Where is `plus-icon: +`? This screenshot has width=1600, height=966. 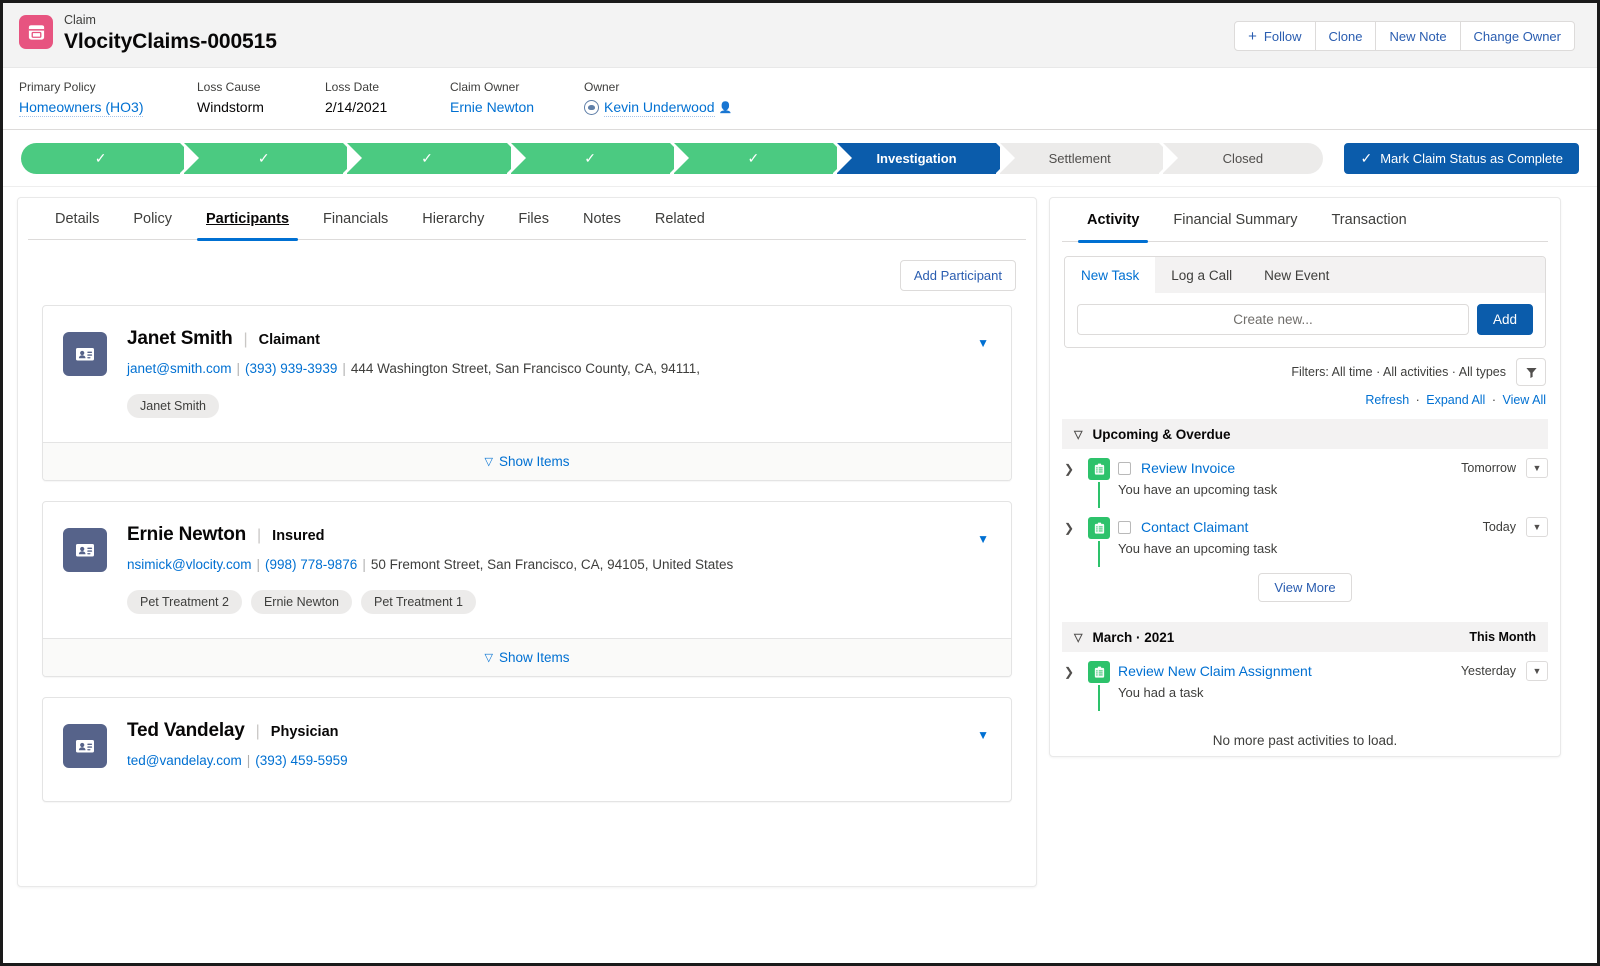 plus-icon: + is located at coordinates (1252, 36).